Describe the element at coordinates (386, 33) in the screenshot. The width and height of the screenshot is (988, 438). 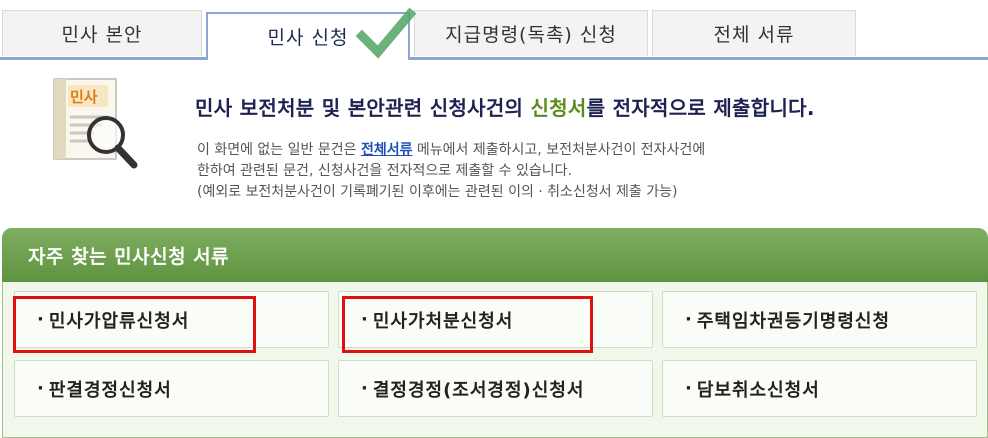
I see `checkmark-icon` at that location.